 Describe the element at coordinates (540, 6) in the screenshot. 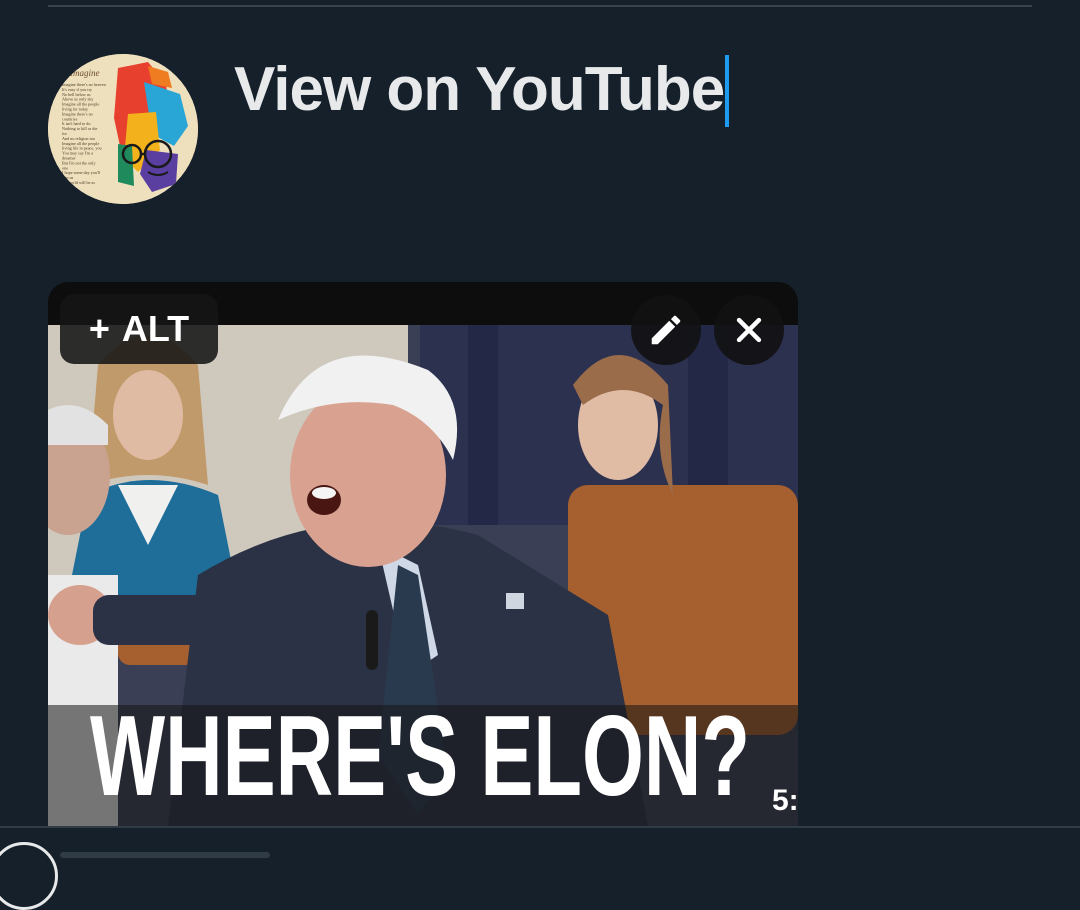

I see `top-divider` at that location.